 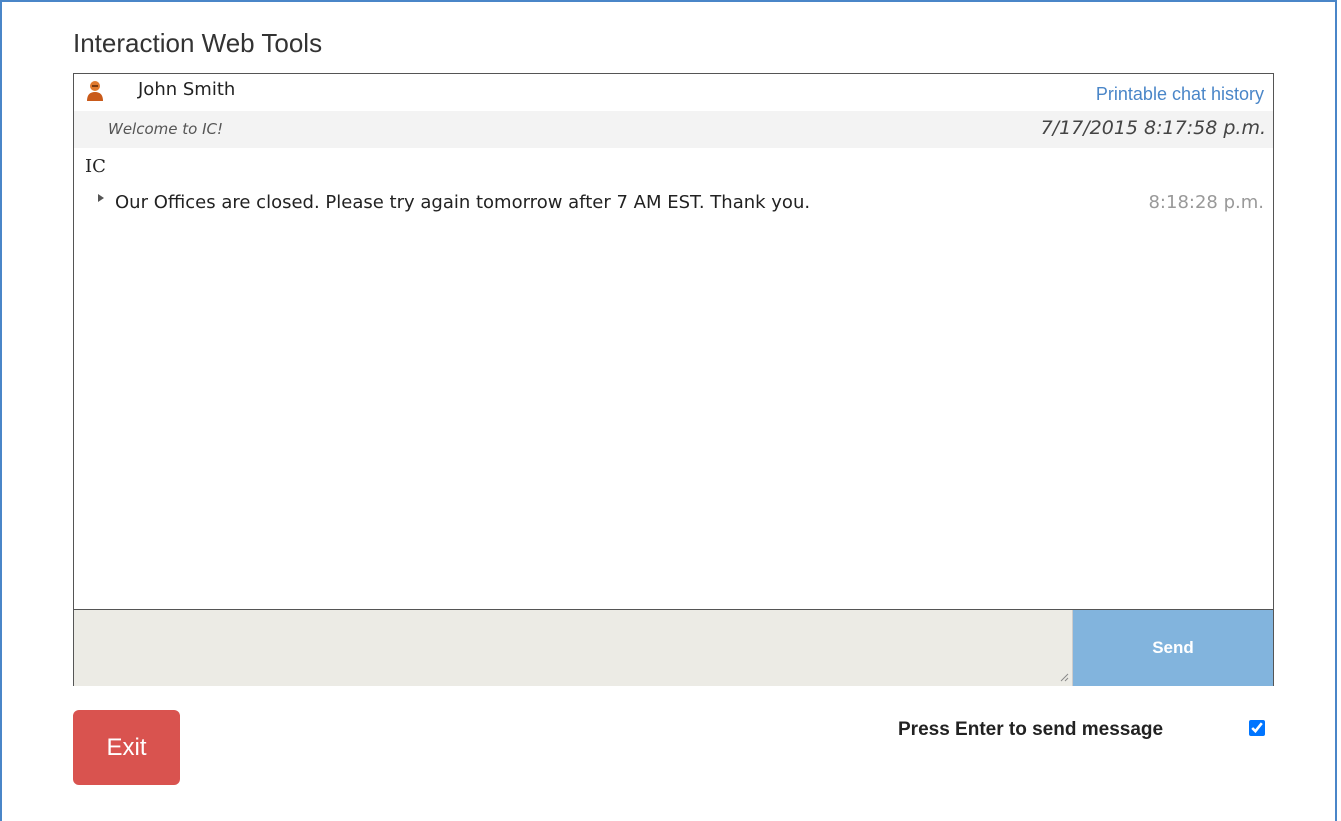 I want to click on message-time: 8:18:28 p.m., so click(x=1206, y=202).